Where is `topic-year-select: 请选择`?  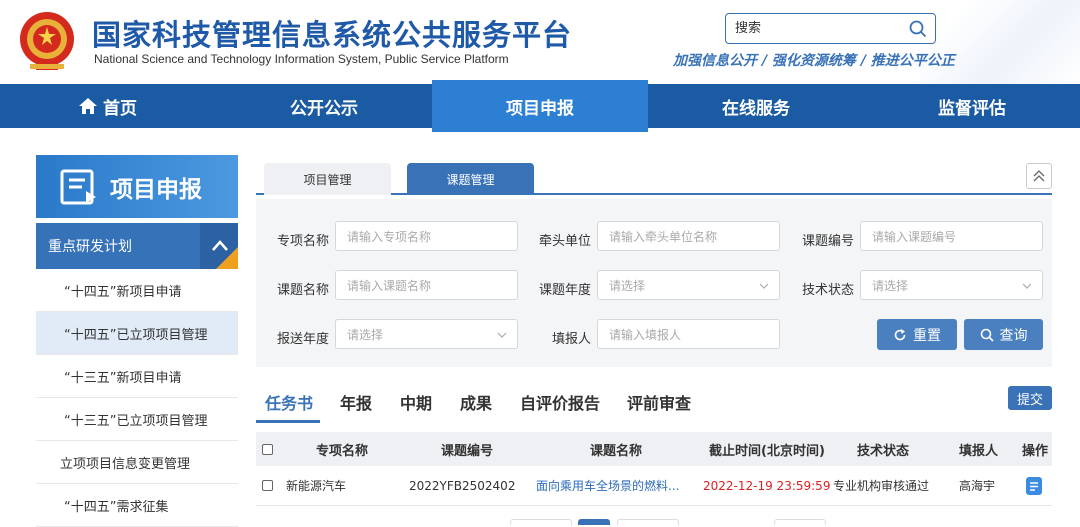 topic-year-select: 请选择 is located at coordinates (688, 285).